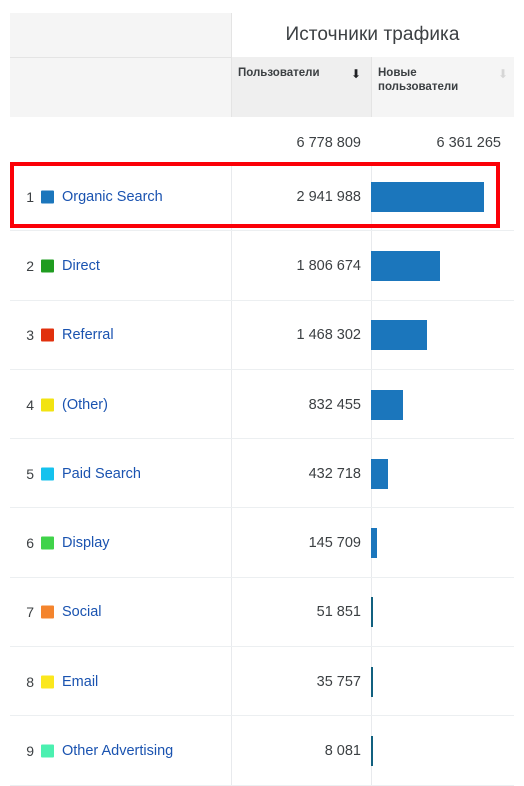 Image resolution: width=524 pixels, height=786 pixels. What do you see at coordinates (30, 265) in the screenshot?
I see `row-rank: 2` at bounding box center [30, 265].